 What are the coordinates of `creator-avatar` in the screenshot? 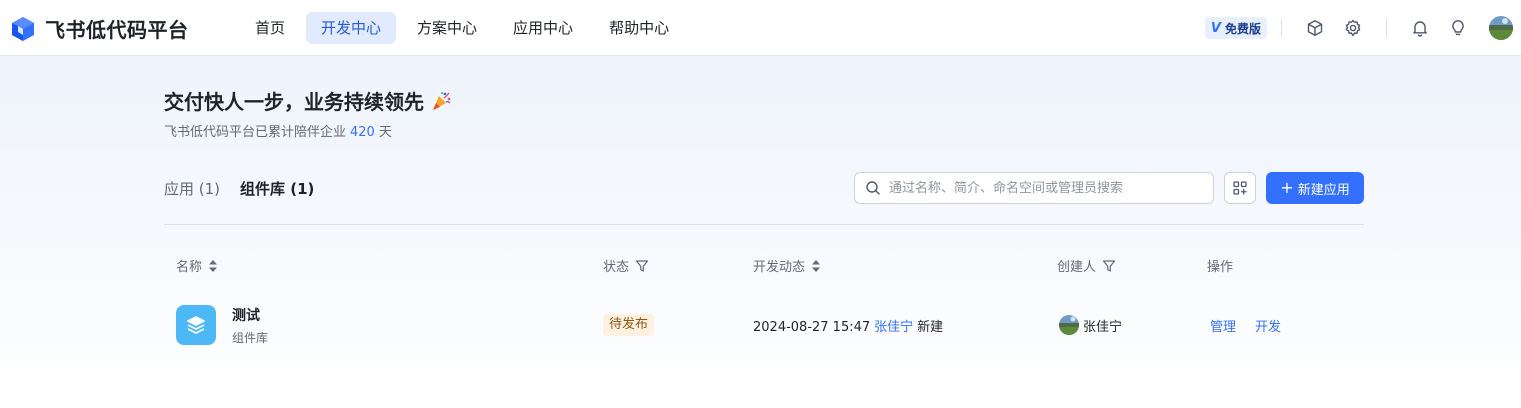 It's located at (1069, 325).